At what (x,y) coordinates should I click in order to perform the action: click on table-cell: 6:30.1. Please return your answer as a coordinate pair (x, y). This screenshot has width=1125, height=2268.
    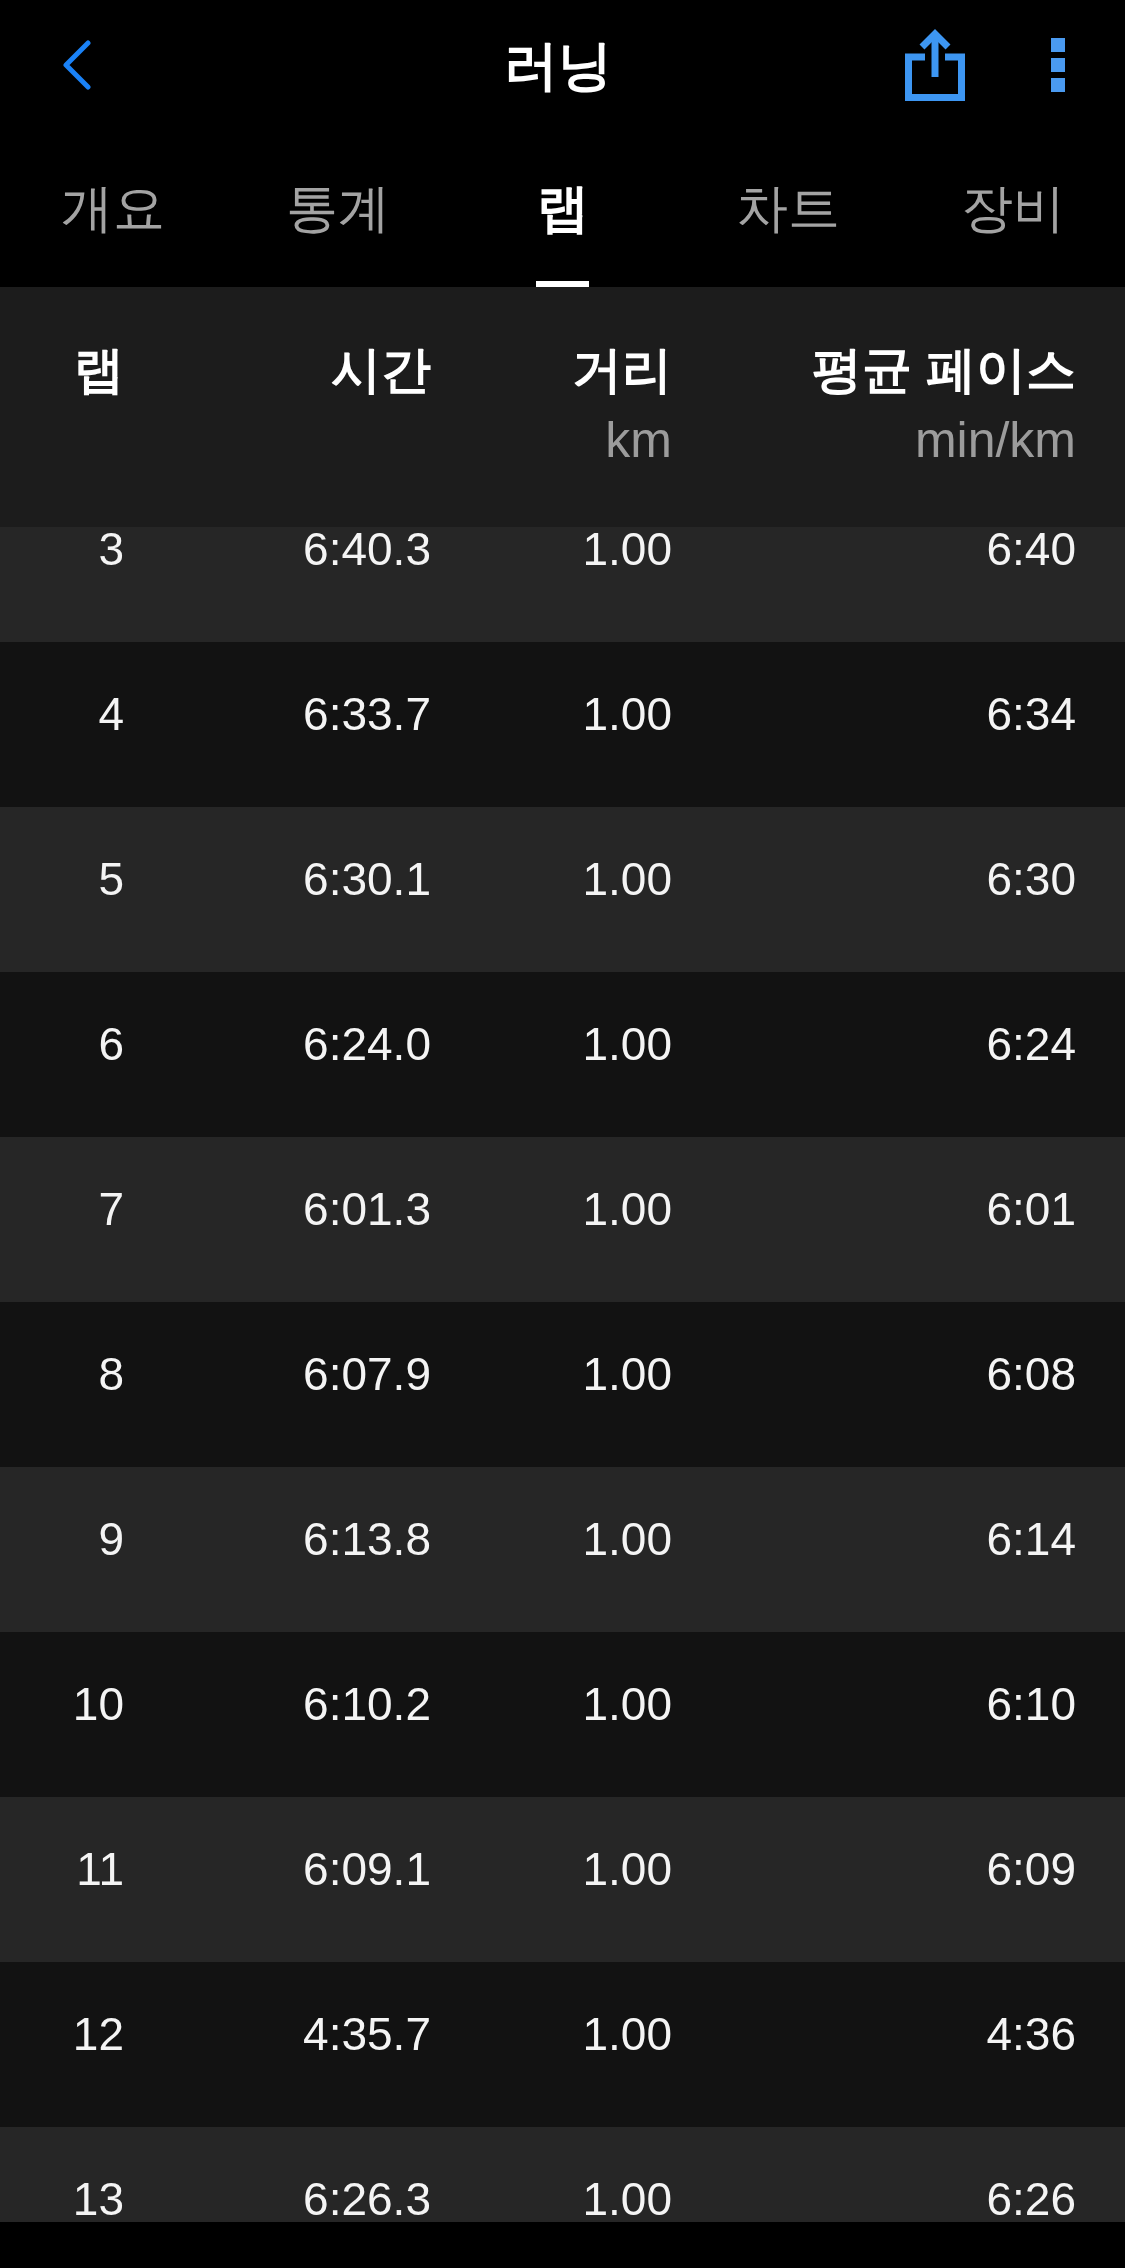
    Looking at the image, I should click on (367, 879).